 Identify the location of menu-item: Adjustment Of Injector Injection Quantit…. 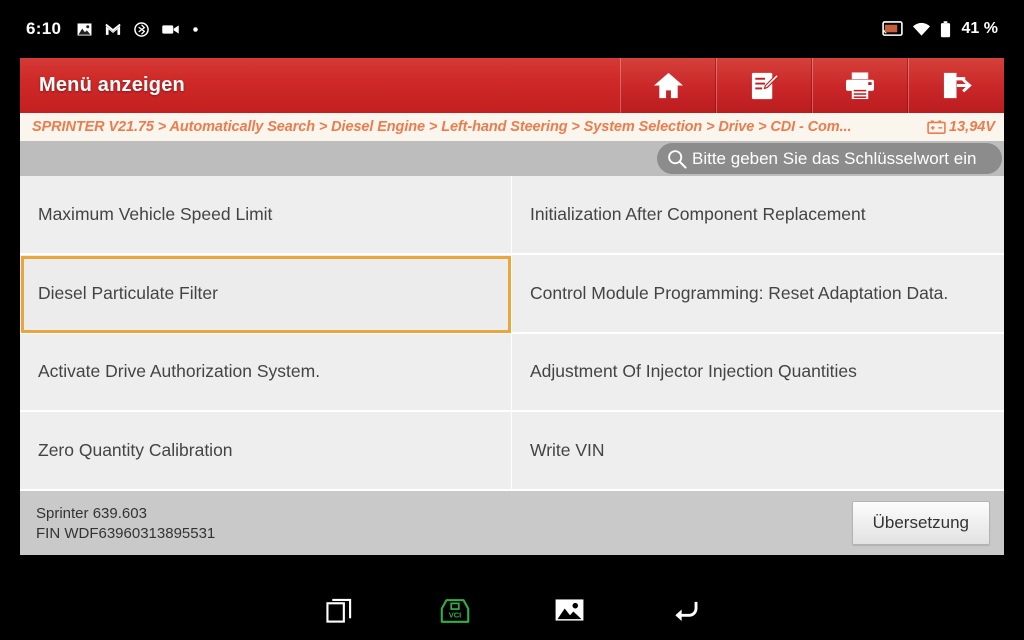
(758, 373).